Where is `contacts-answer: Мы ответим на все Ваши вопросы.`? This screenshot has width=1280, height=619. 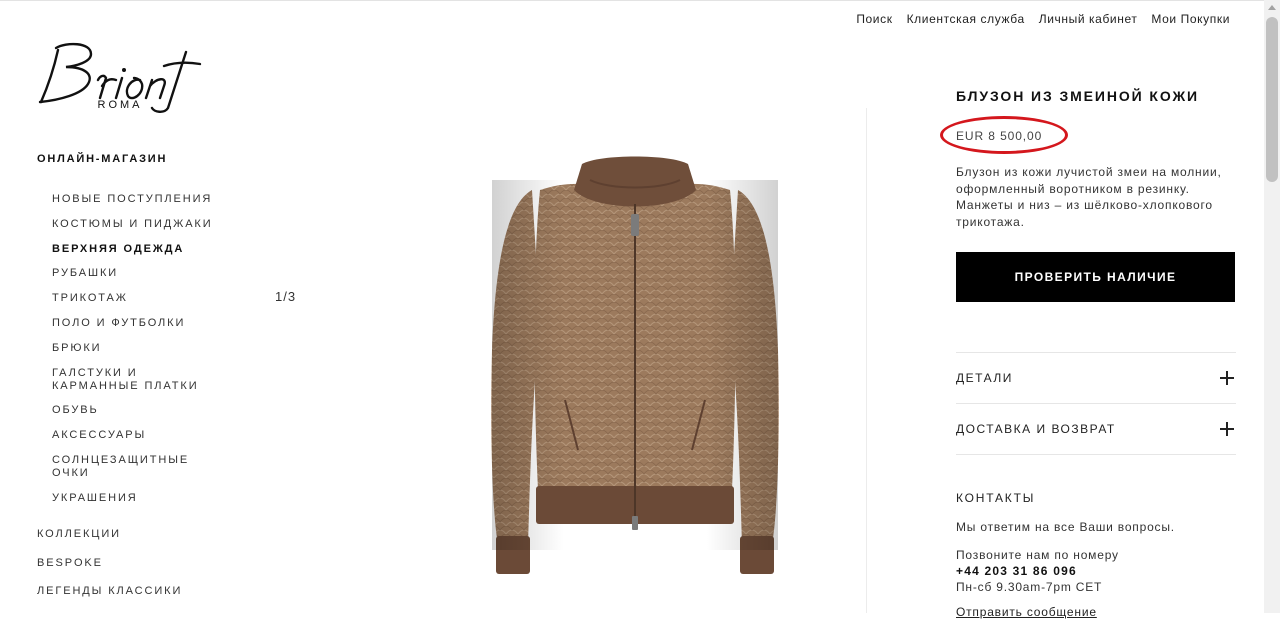
contacts-answer: Мы ответим на все Ваши вопросы. is located at coordinates (1065, 527).